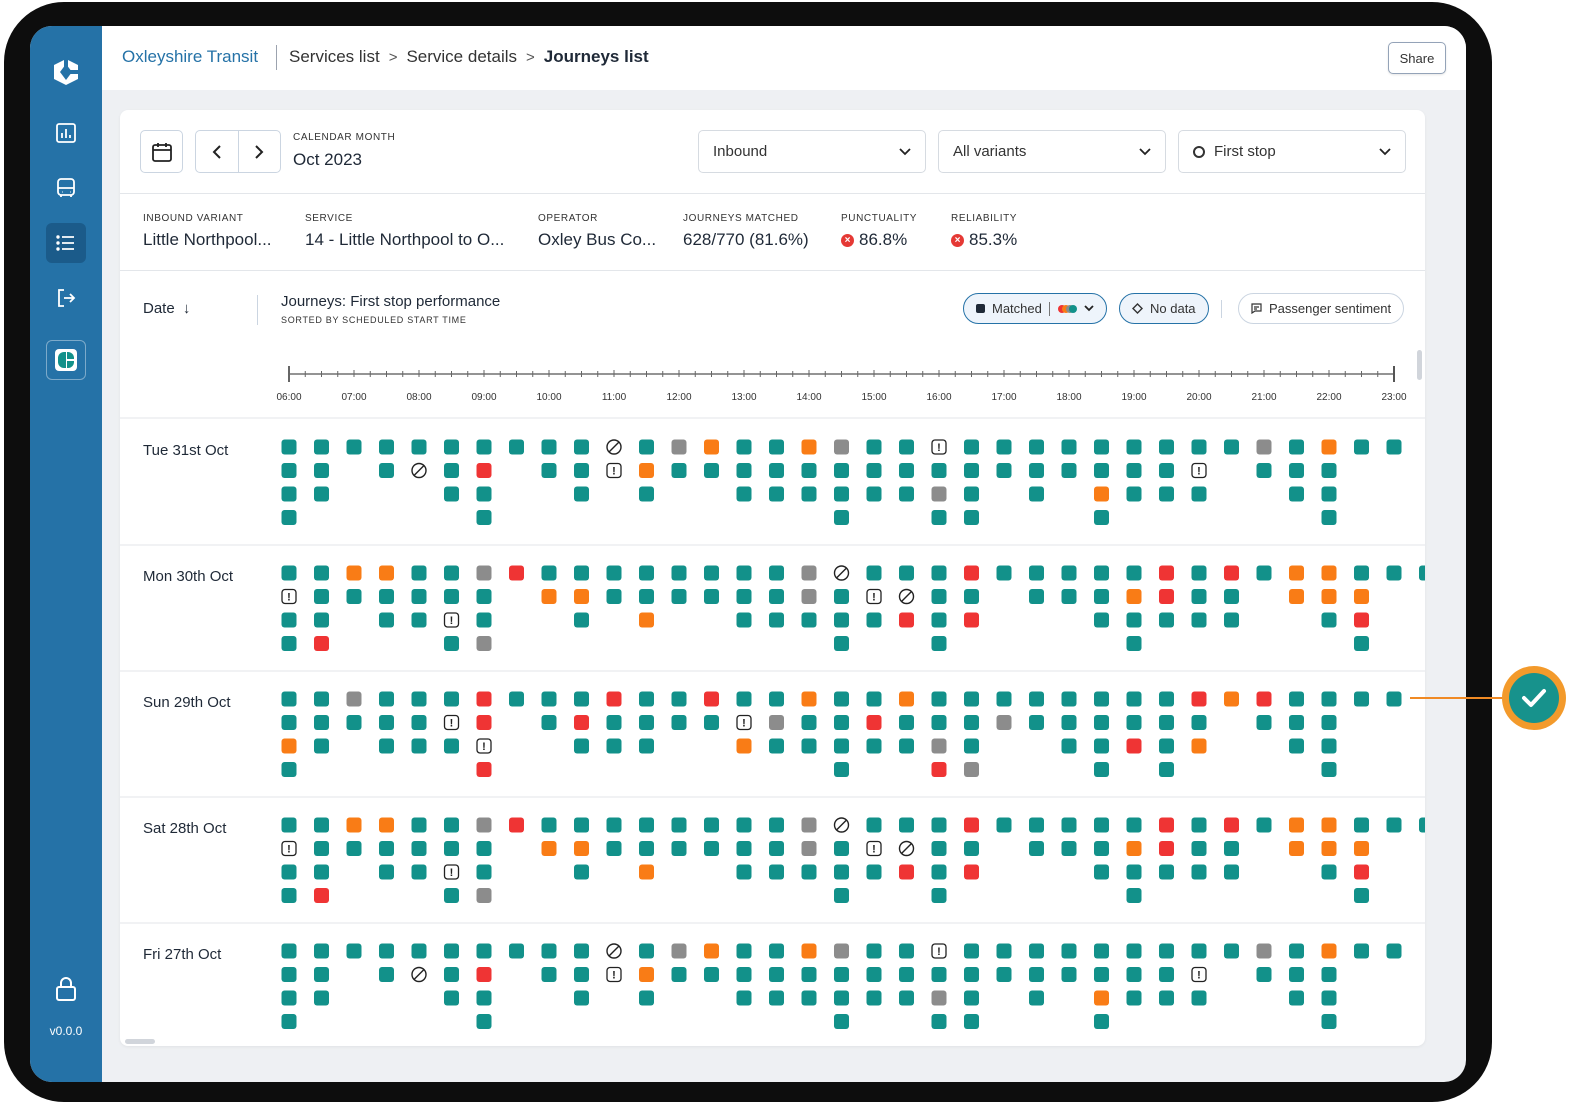 The width and height of the screenshot is (1595, 1105). I want to click on horizontal-scrollbar, so click(140, 1041).